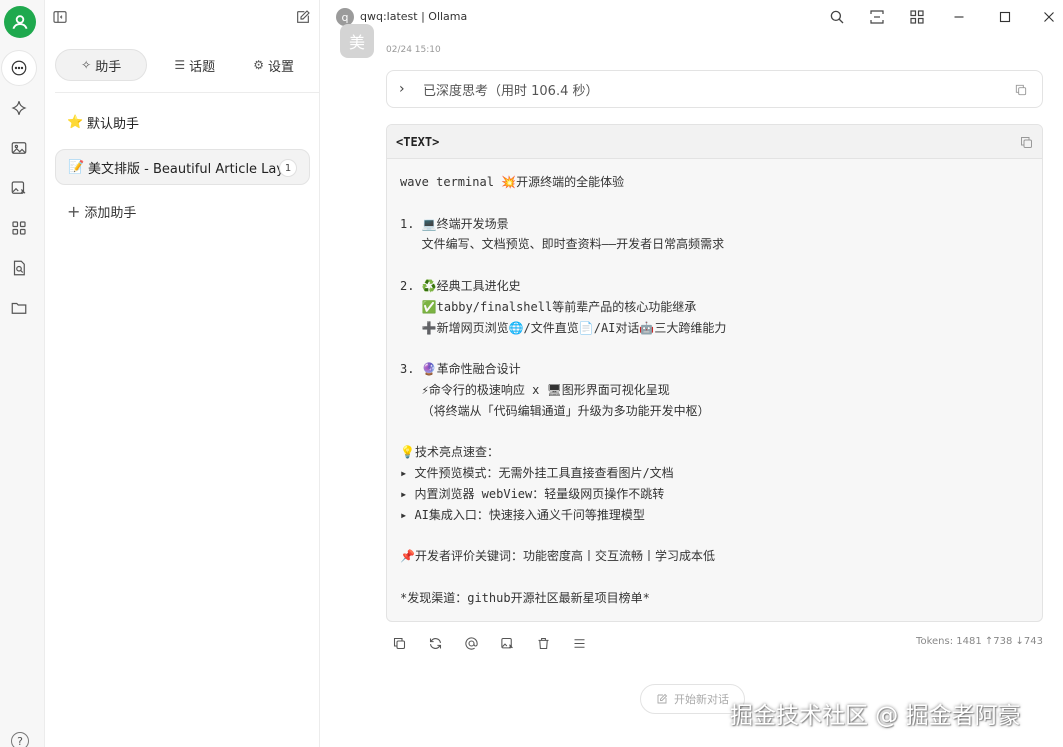 The width and height of the screenshot is (1063, 747). Describe the element at coordinates (1005, 17) in the screenshot. I see `maximize-icon` at that location.